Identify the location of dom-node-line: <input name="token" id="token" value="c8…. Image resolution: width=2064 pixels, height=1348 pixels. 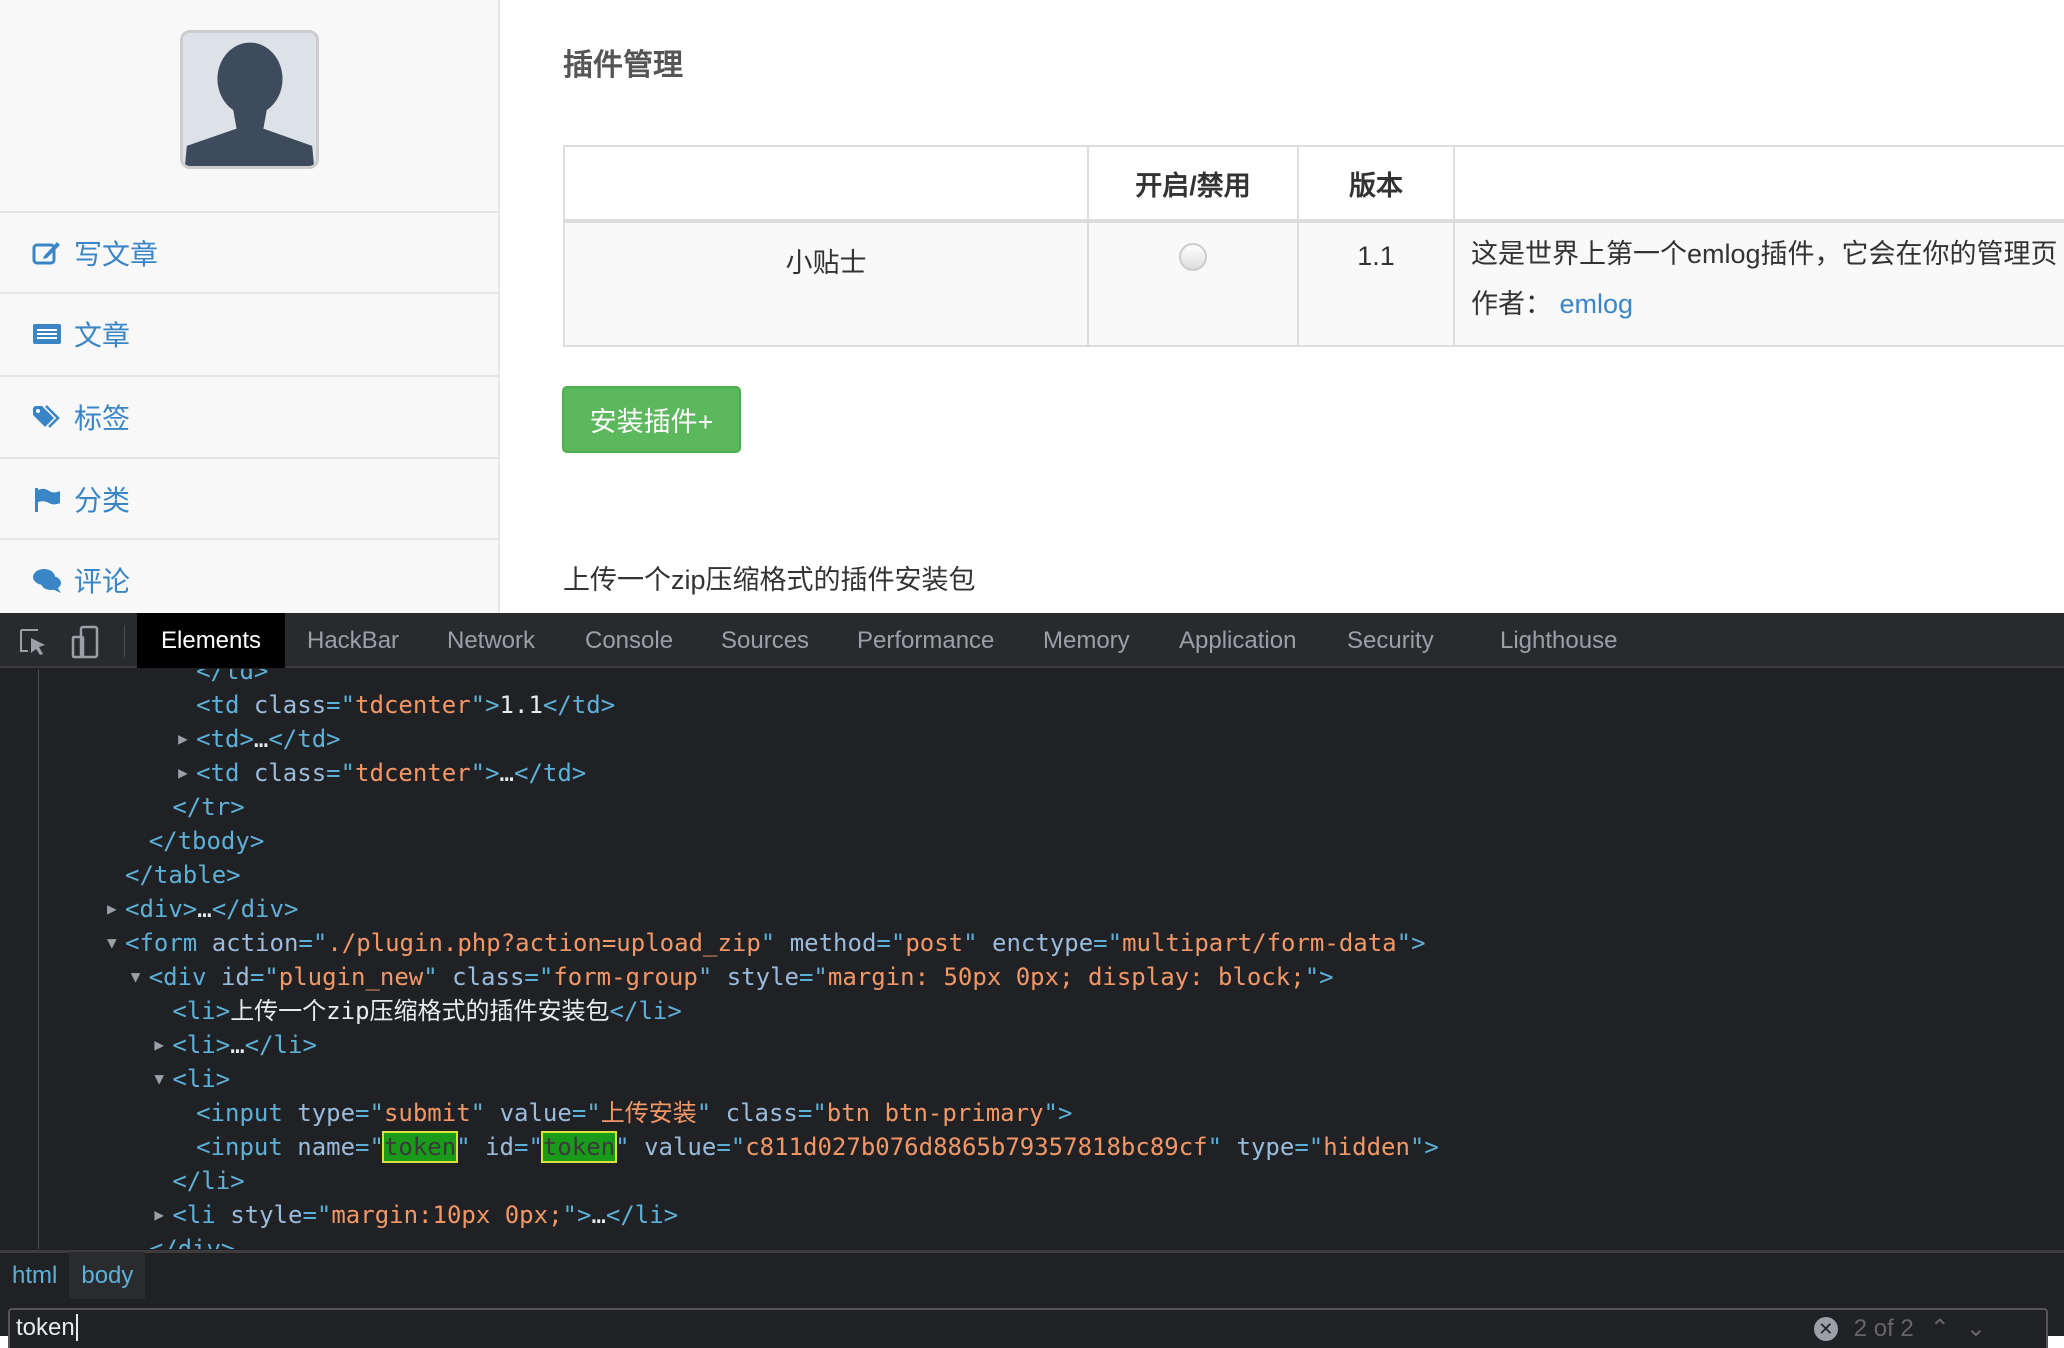
(719, 1147).